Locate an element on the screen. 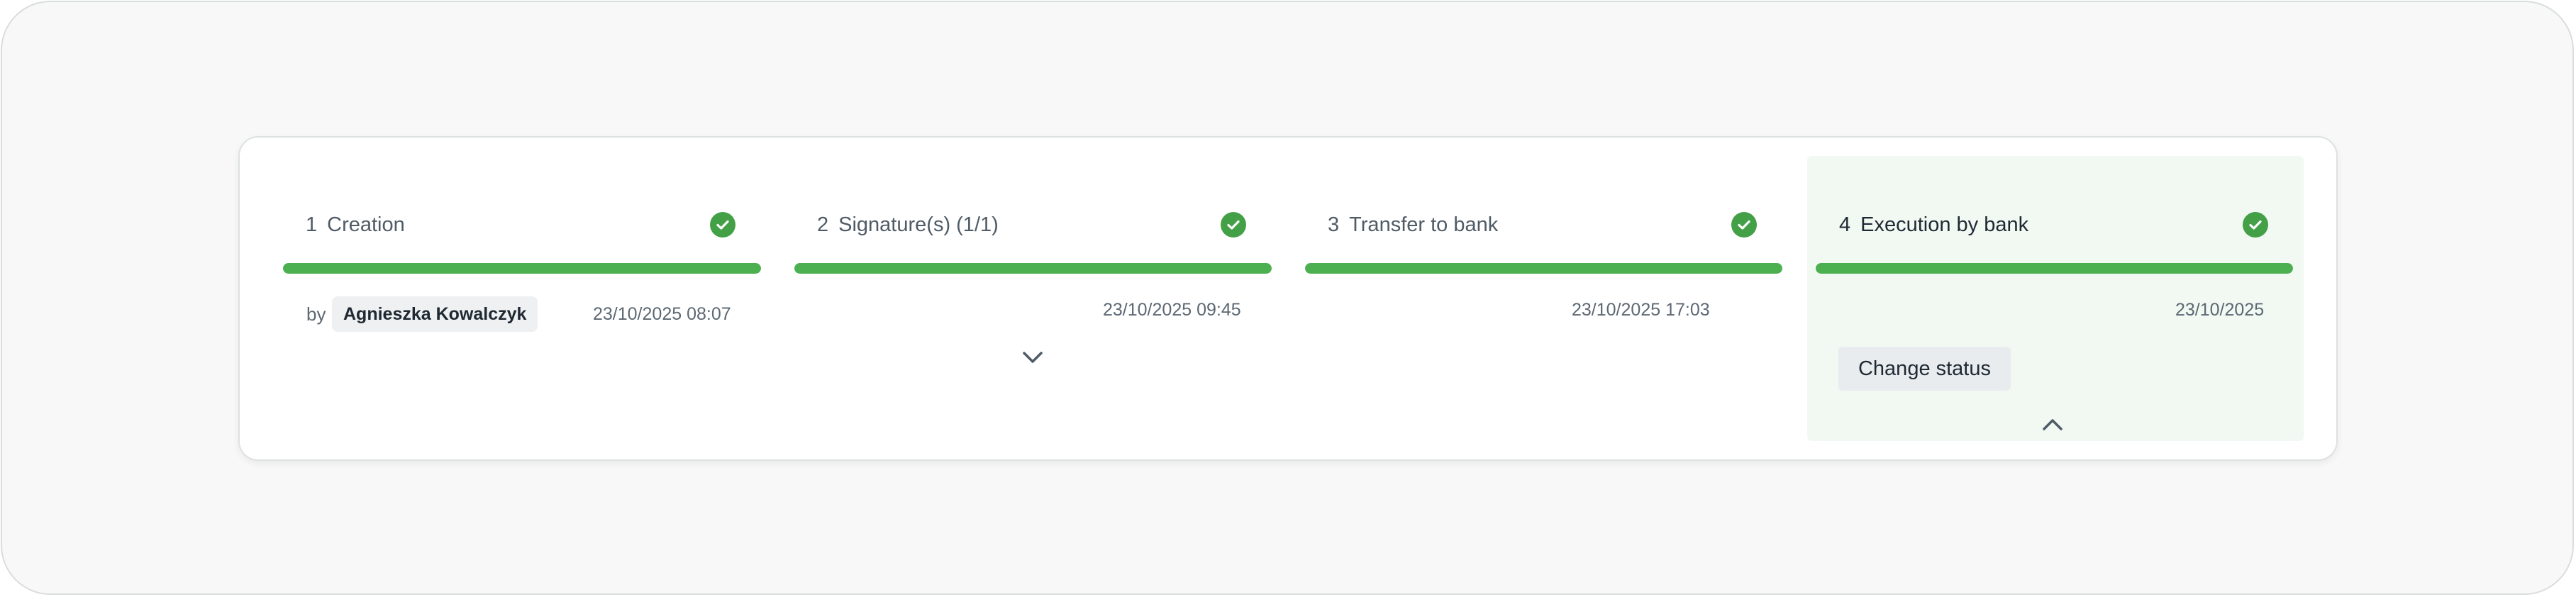 This screenshot has height=597, width=2576. step-1-progress-bar is located at coordinates (522, 268).